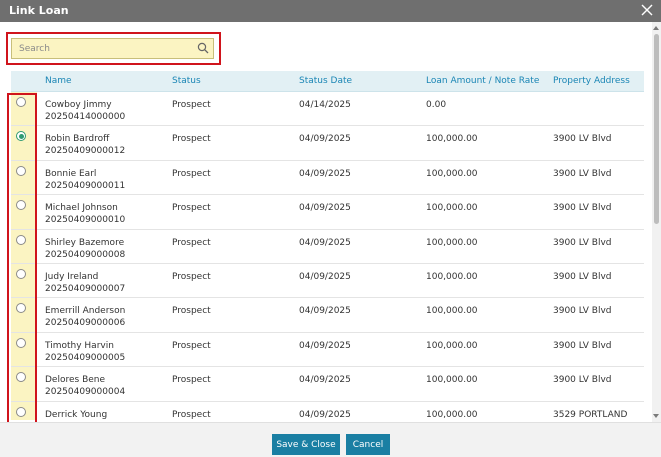 The height and width of the screenshot is (457, 661). Describe the element at coordinates (306, 444) in the screenshot. I see `save-close-button: Save & Close` at that location.